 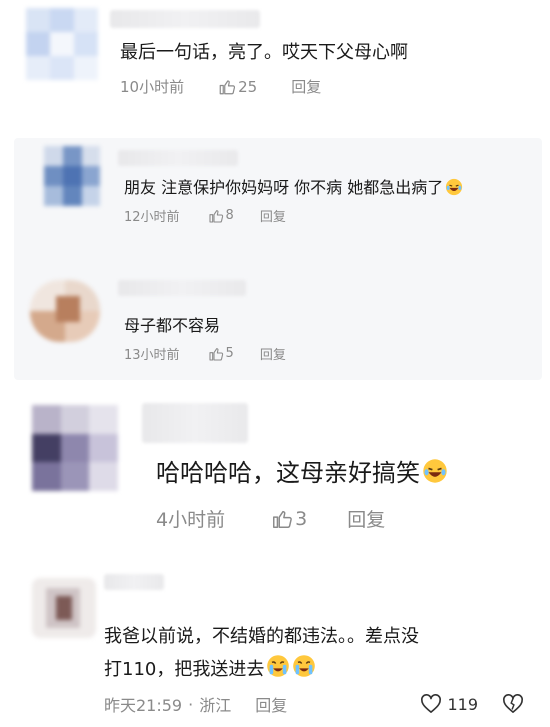 I want to click on dislike-icon, so click(x=513, y=704).